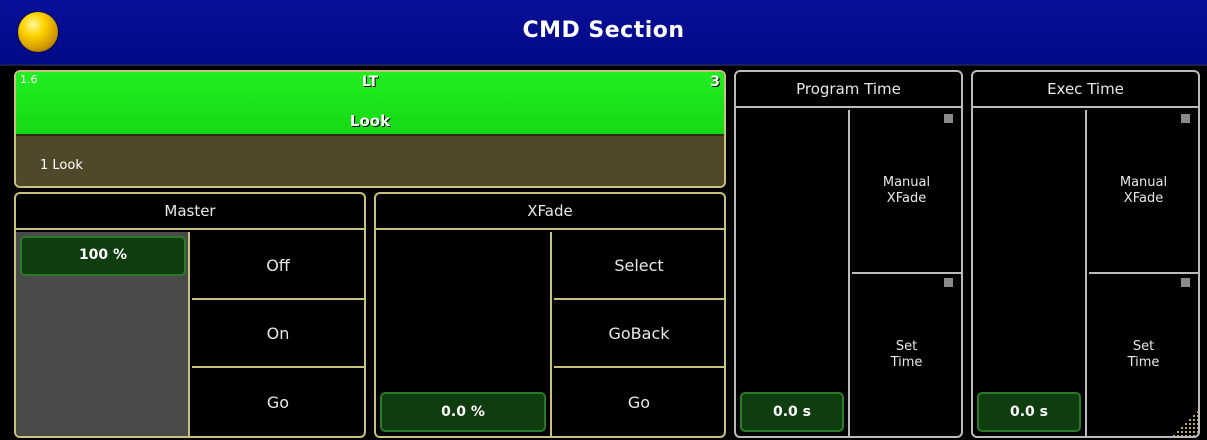  What do you see at coordinates (61, 165) in the screenshot?
I see `current-cue: 1 Look` at bounding box center [61, 165].